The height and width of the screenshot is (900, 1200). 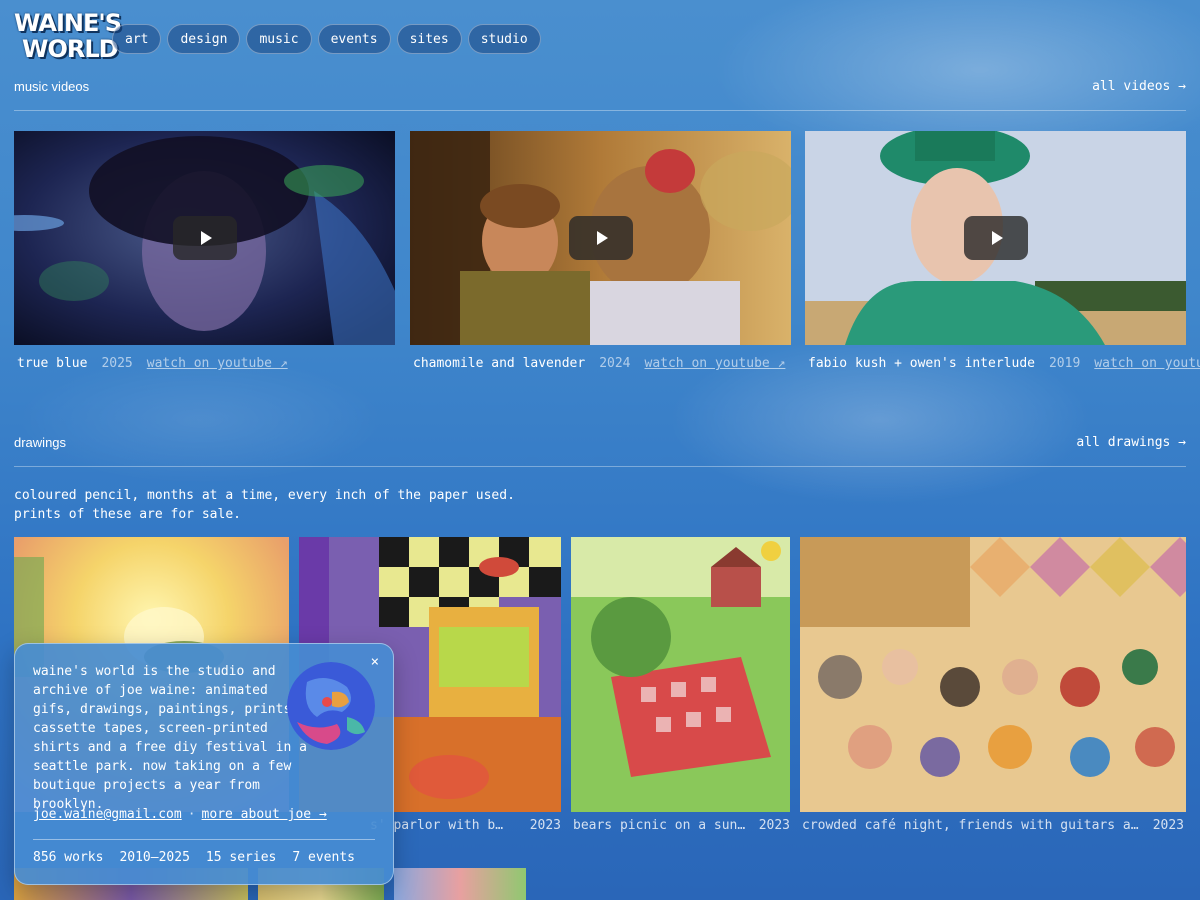 I want to click on video-title: chamomile and lavender, so click(x=499, y=363).